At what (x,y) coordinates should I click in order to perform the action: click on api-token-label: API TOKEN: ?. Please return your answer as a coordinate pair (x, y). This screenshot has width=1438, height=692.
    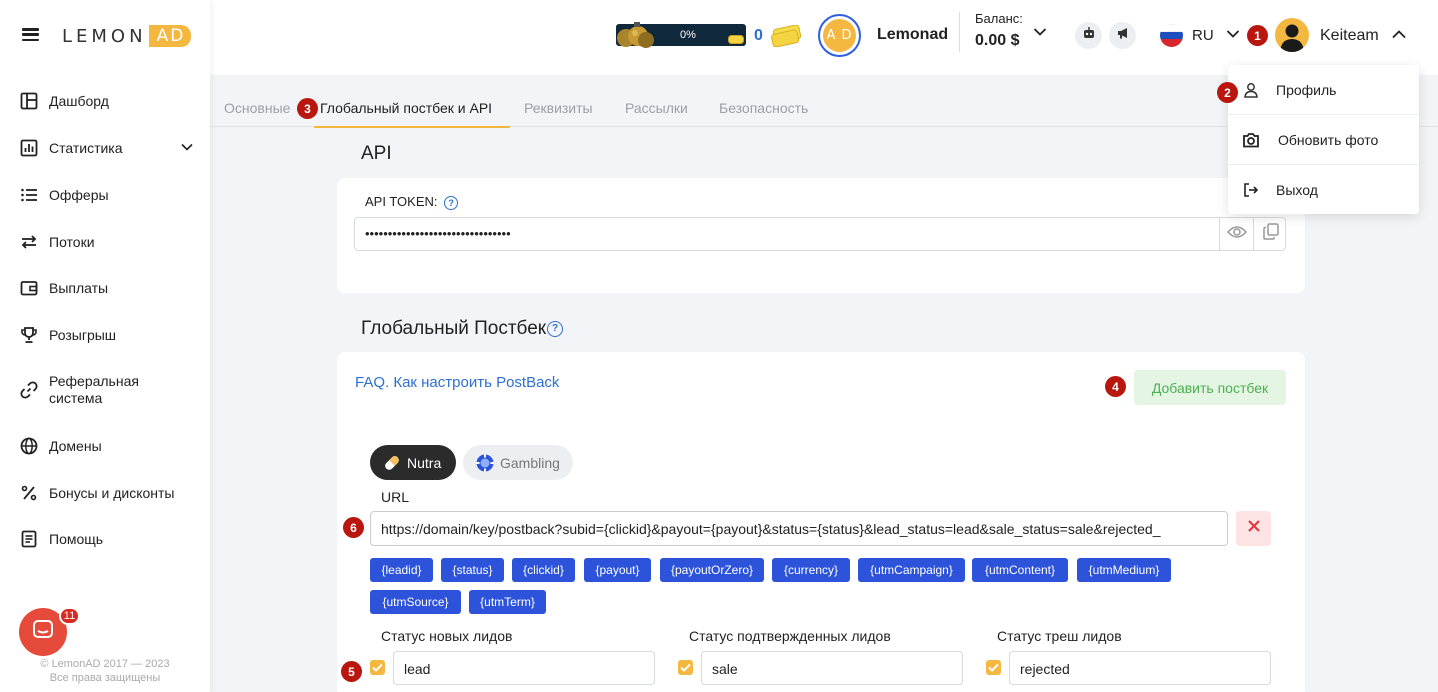
    Looking at the image, I should click on (412, 202).